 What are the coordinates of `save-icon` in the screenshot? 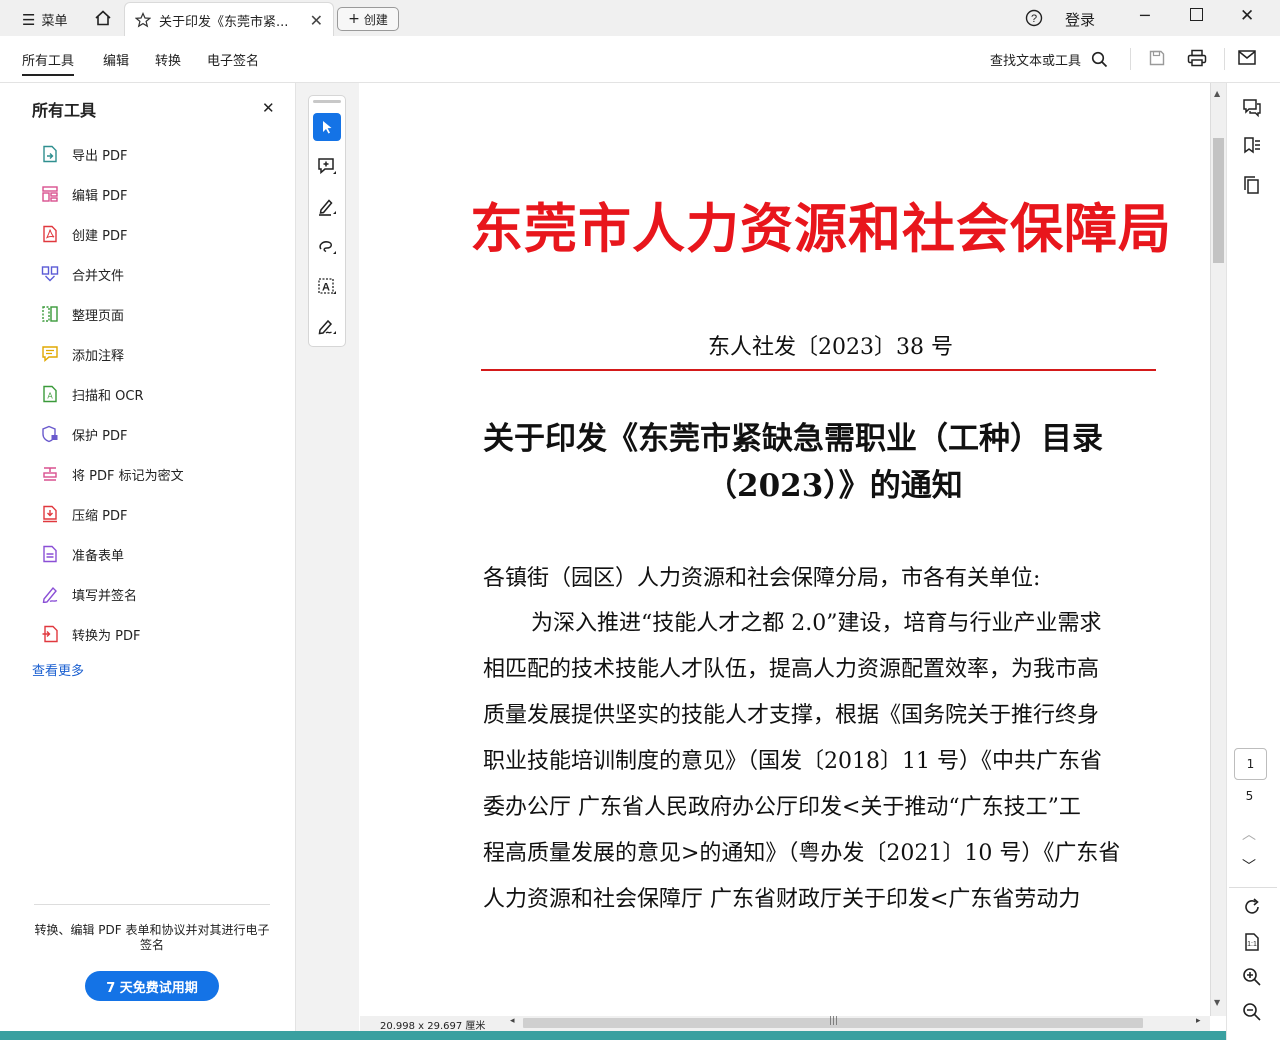 It's located at (1157, 58).